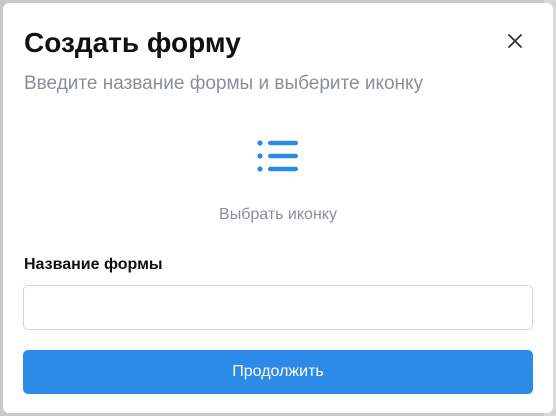 Image resolution: width=556 pixels, height=416 pixels. I want to click on list-icon, so click(277, 156).